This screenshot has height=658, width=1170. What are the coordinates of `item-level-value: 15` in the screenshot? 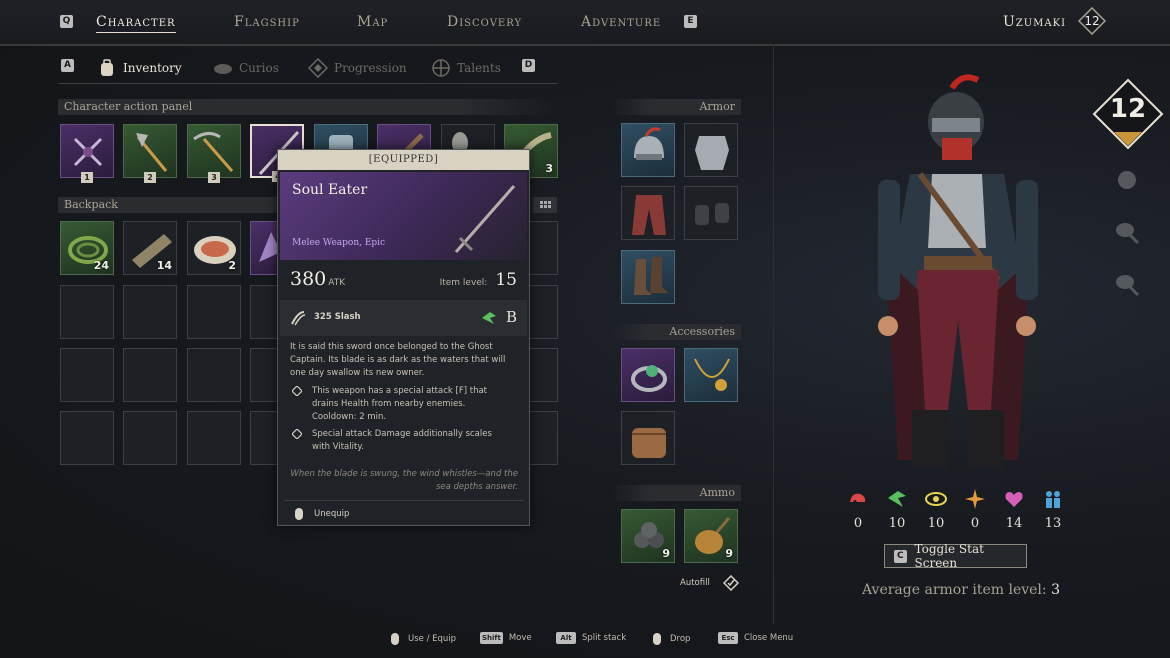 It's located at (506, 280).